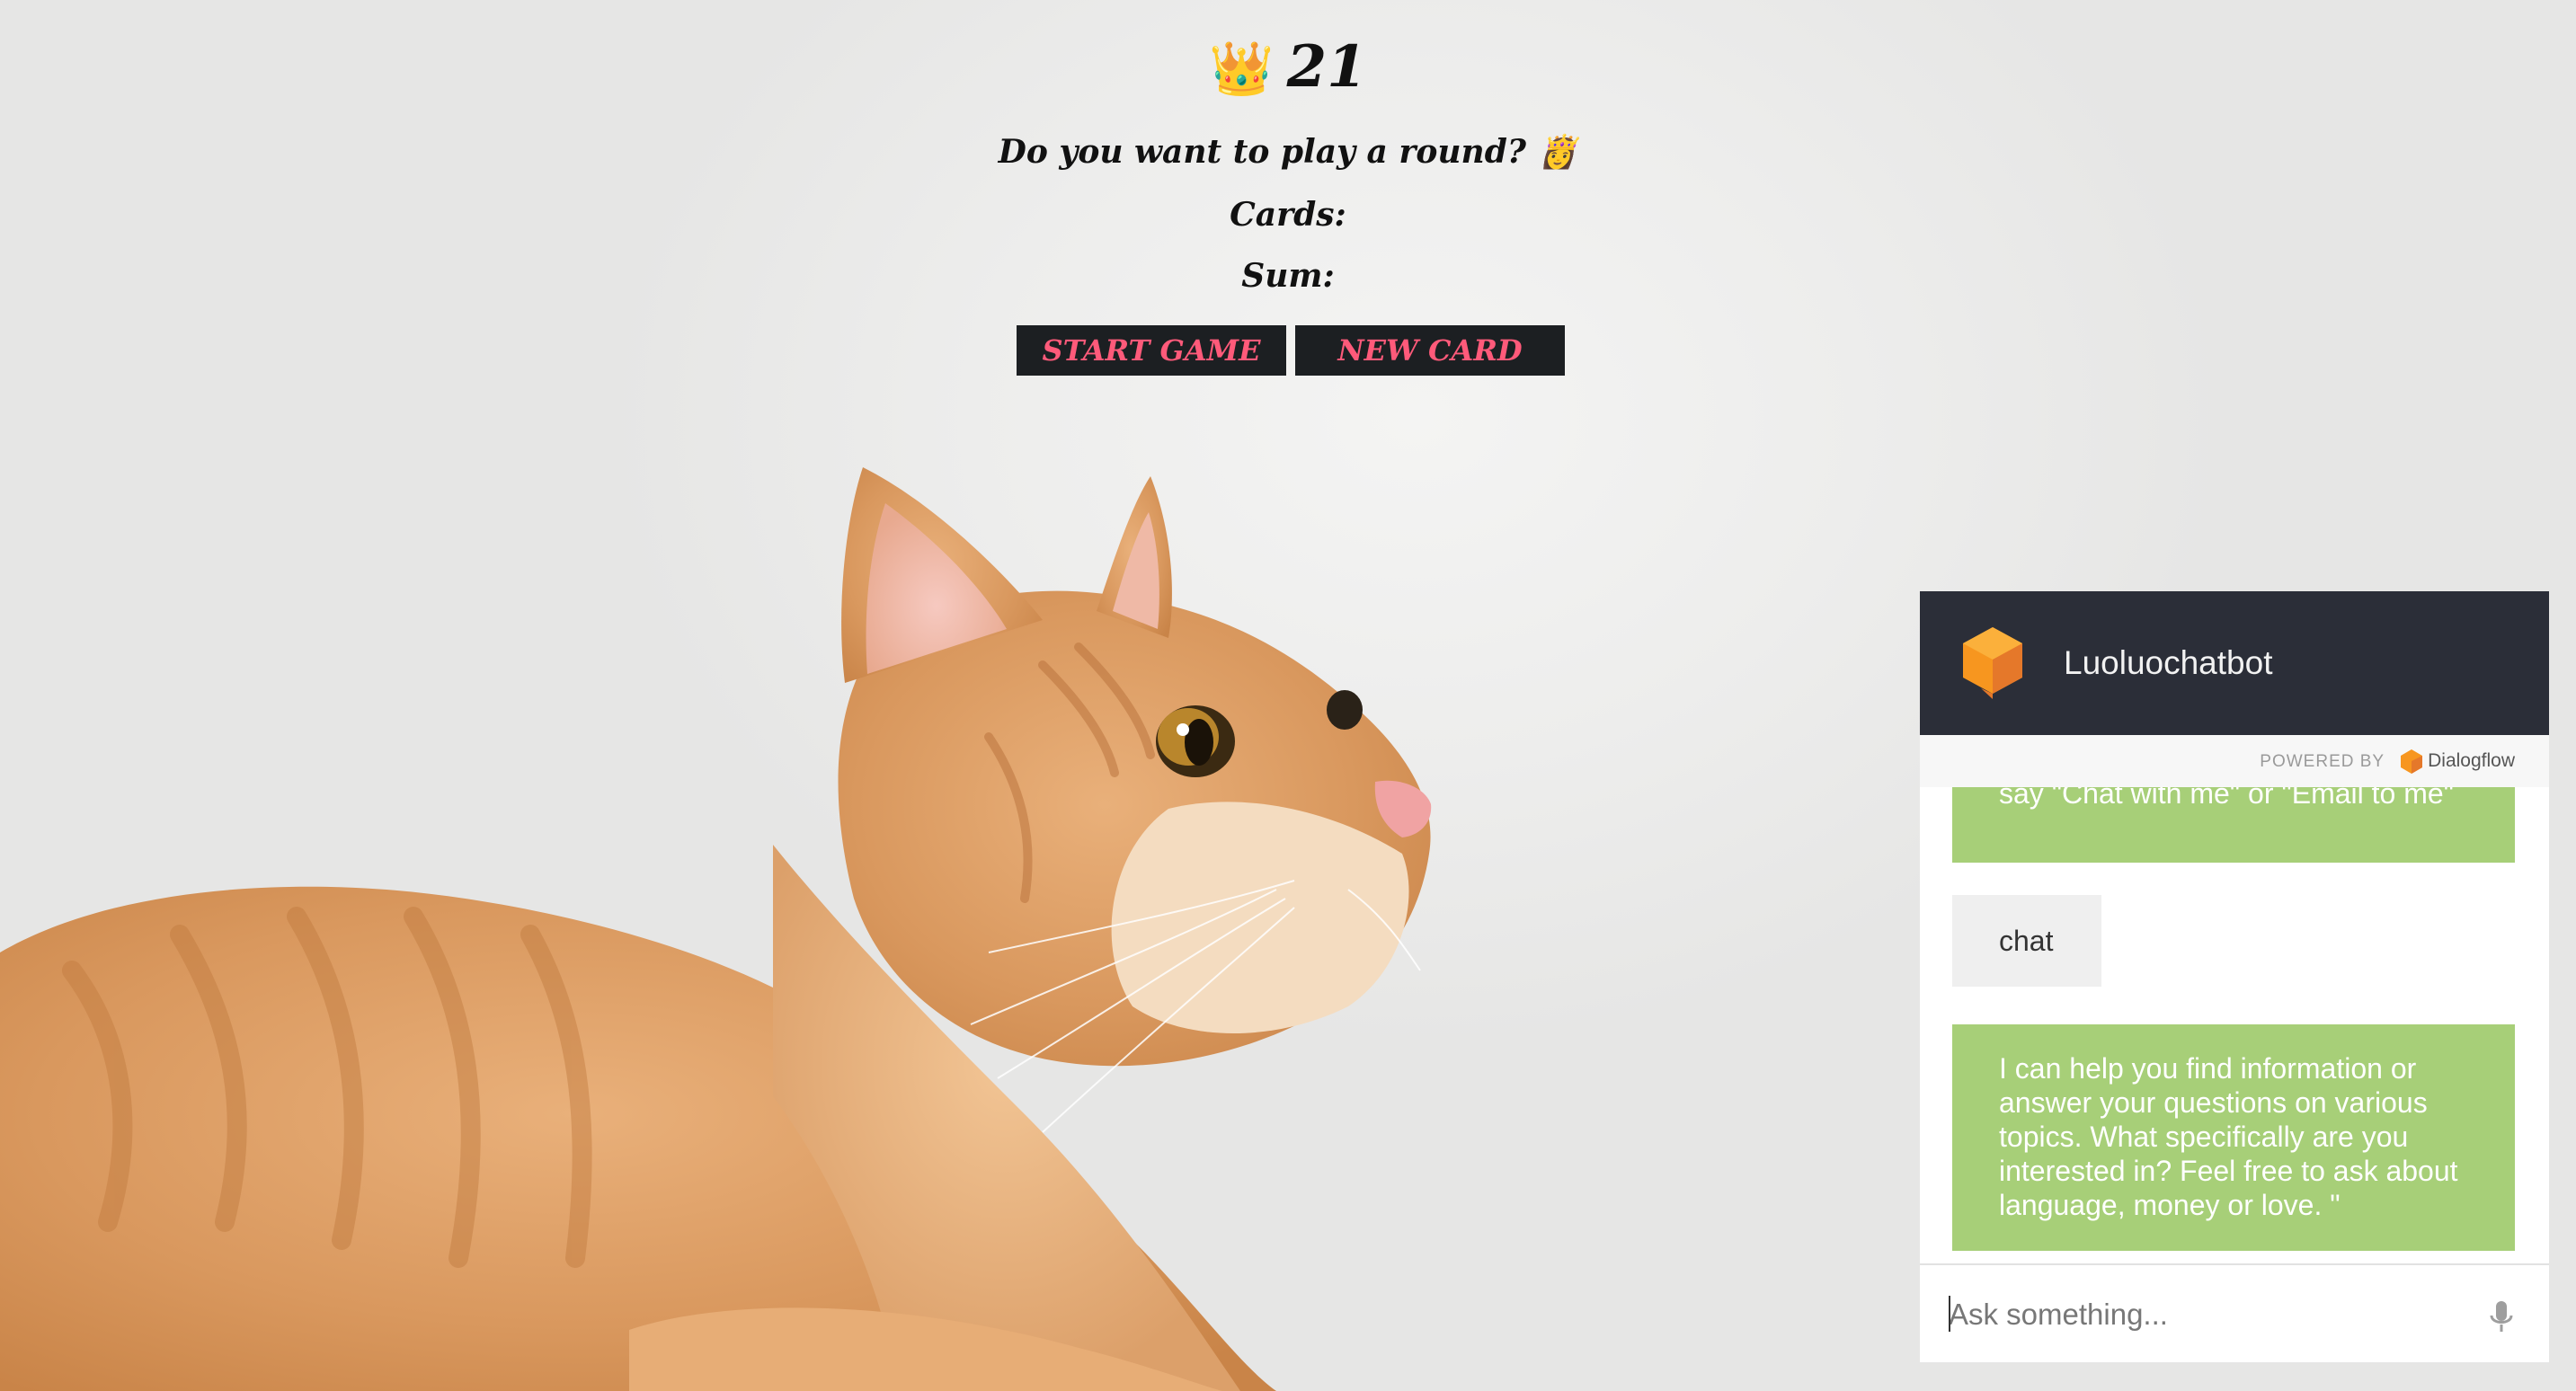  I want to click on game-title-text: 21, so click(1326, 67).